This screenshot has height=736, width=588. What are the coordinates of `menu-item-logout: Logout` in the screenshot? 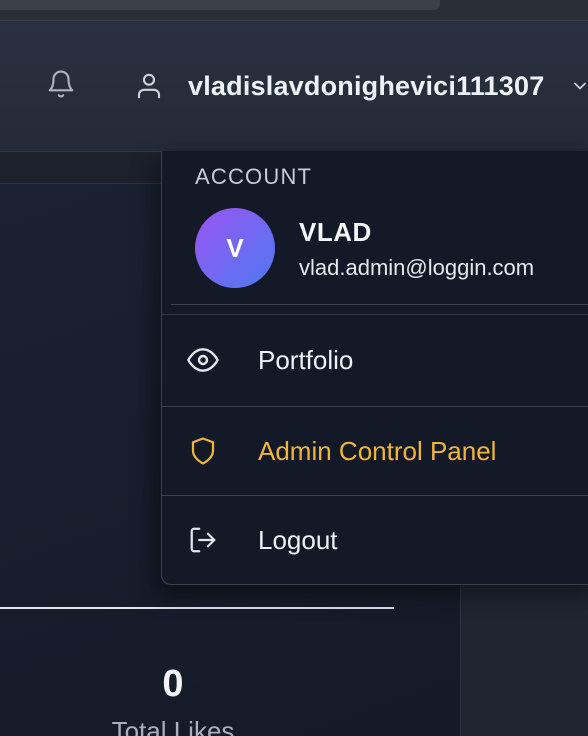 It's located at (375, 539).